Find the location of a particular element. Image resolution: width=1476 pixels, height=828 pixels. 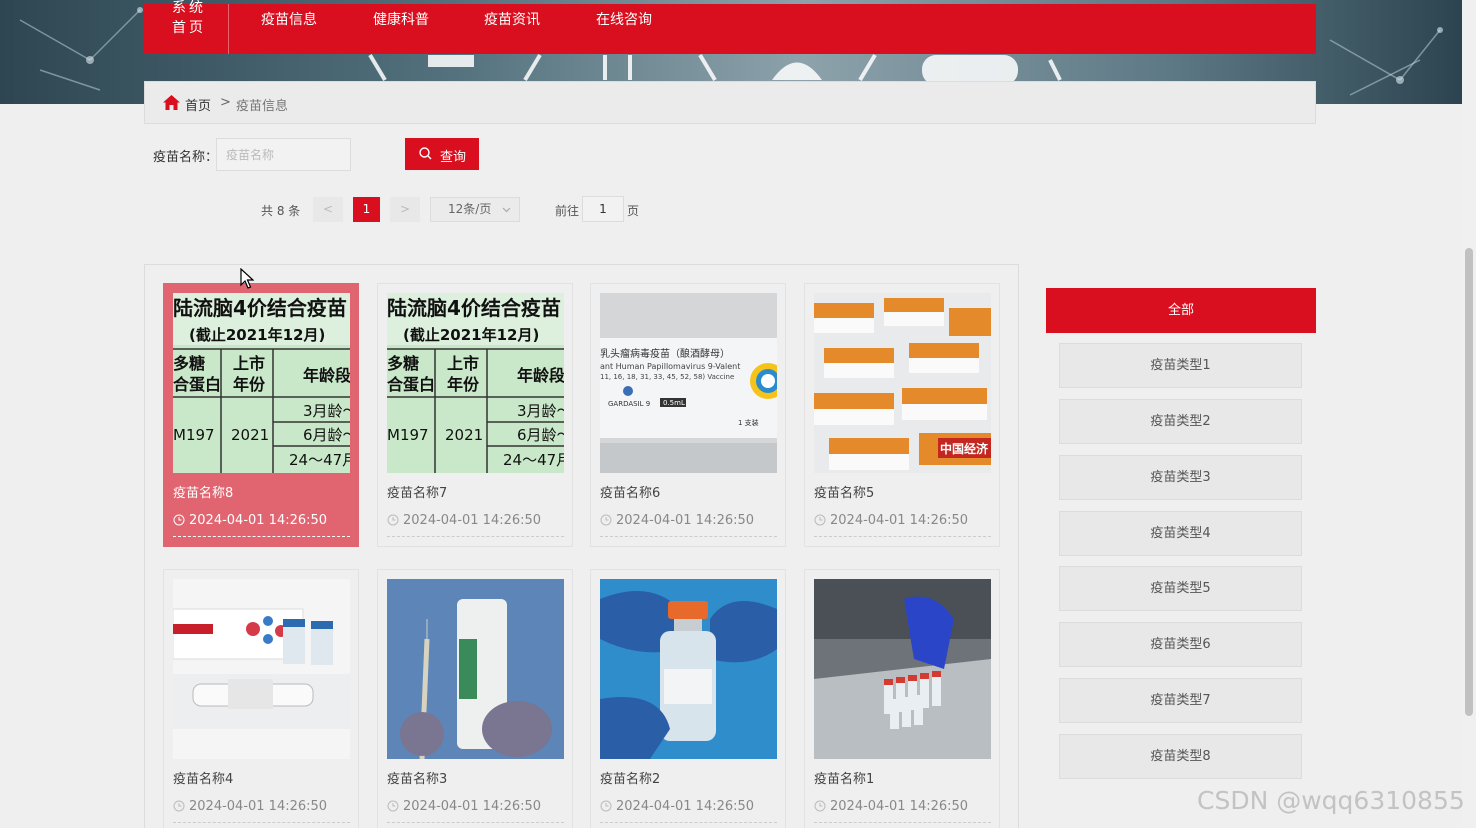

category-all-button: 全部 is located at coordinates (1181, 310).